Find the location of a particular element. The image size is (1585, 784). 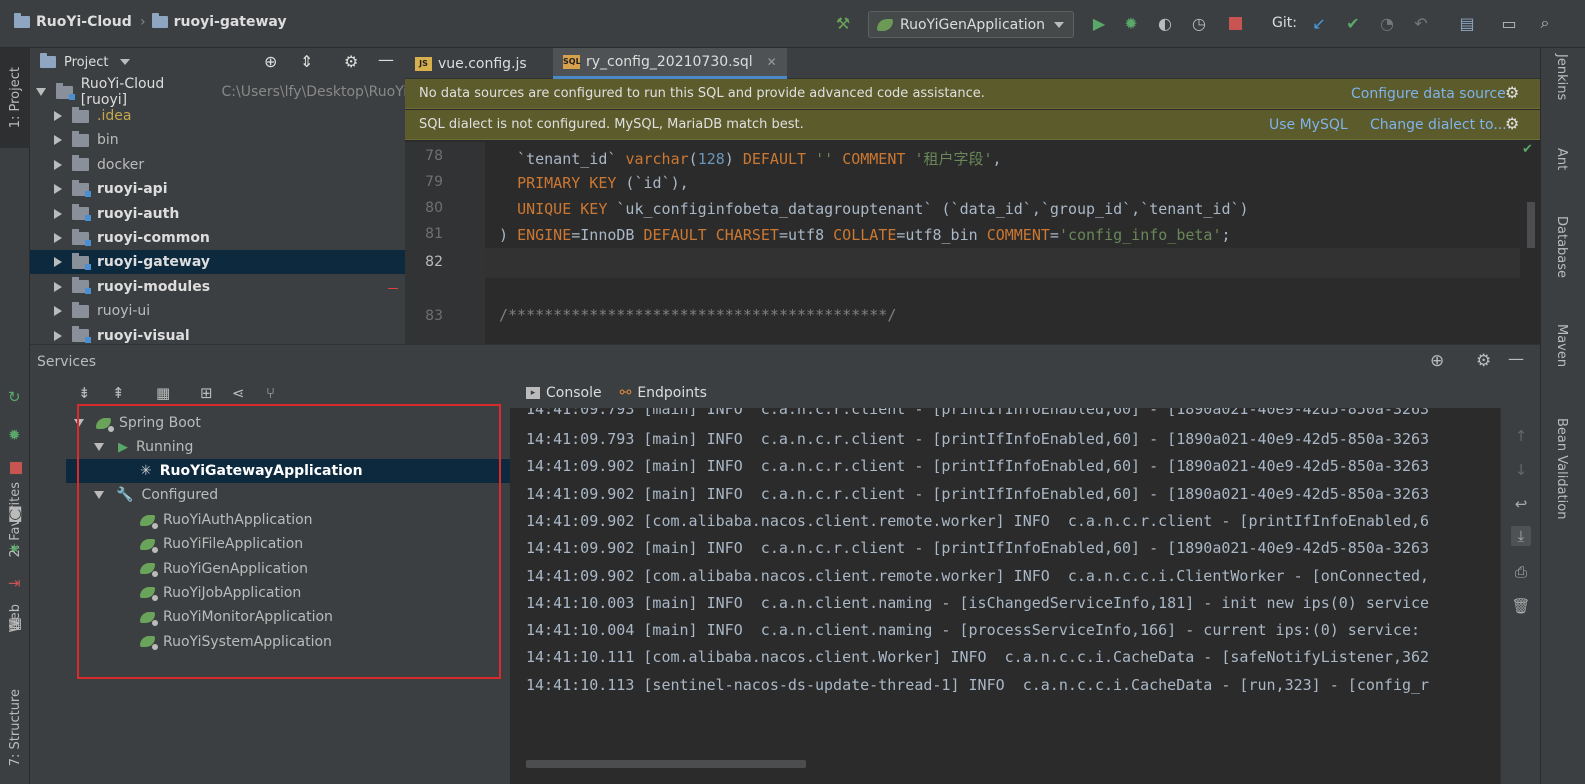

add-service-icon: ⊞ is located at coordinates (206, 393).